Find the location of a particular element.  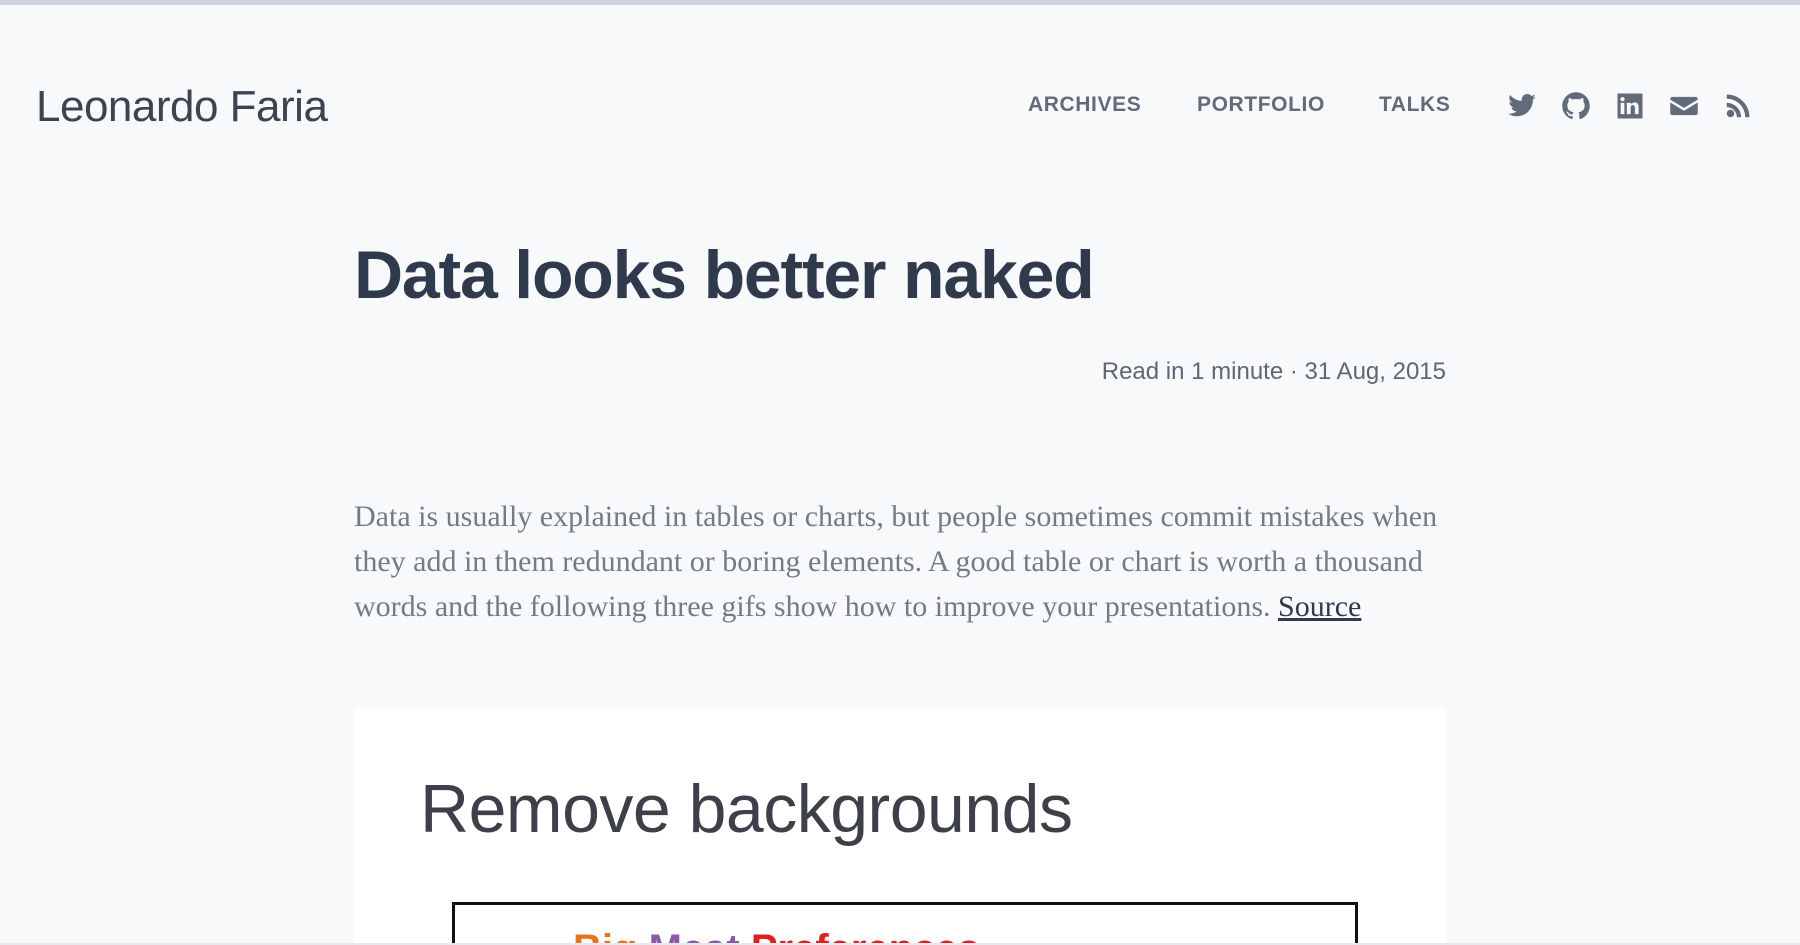

github-icon is located at coordinates (1576, 106).